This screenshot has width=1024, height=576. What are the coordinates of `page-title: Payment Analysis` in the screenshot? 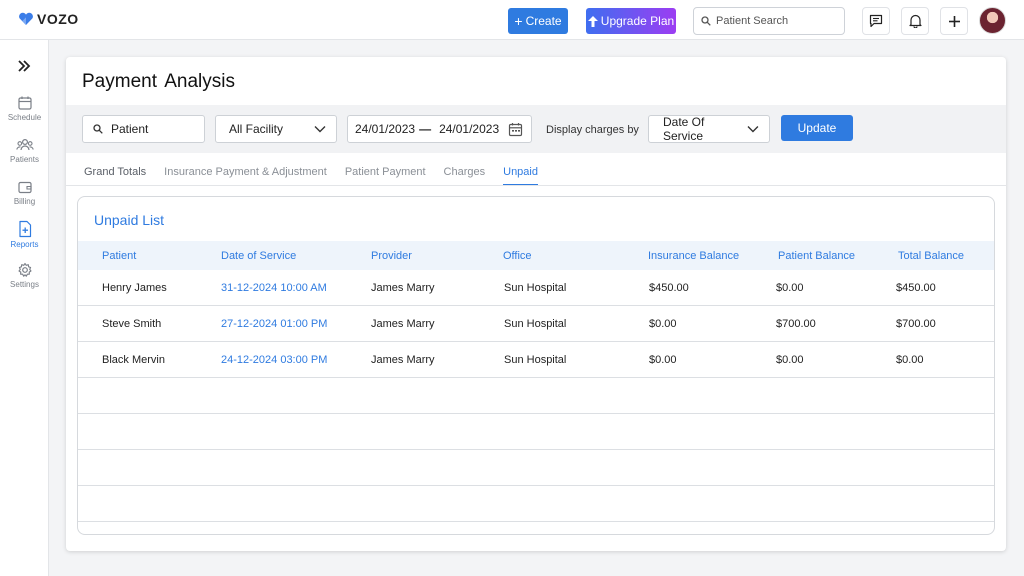 It's located at (158, 81).